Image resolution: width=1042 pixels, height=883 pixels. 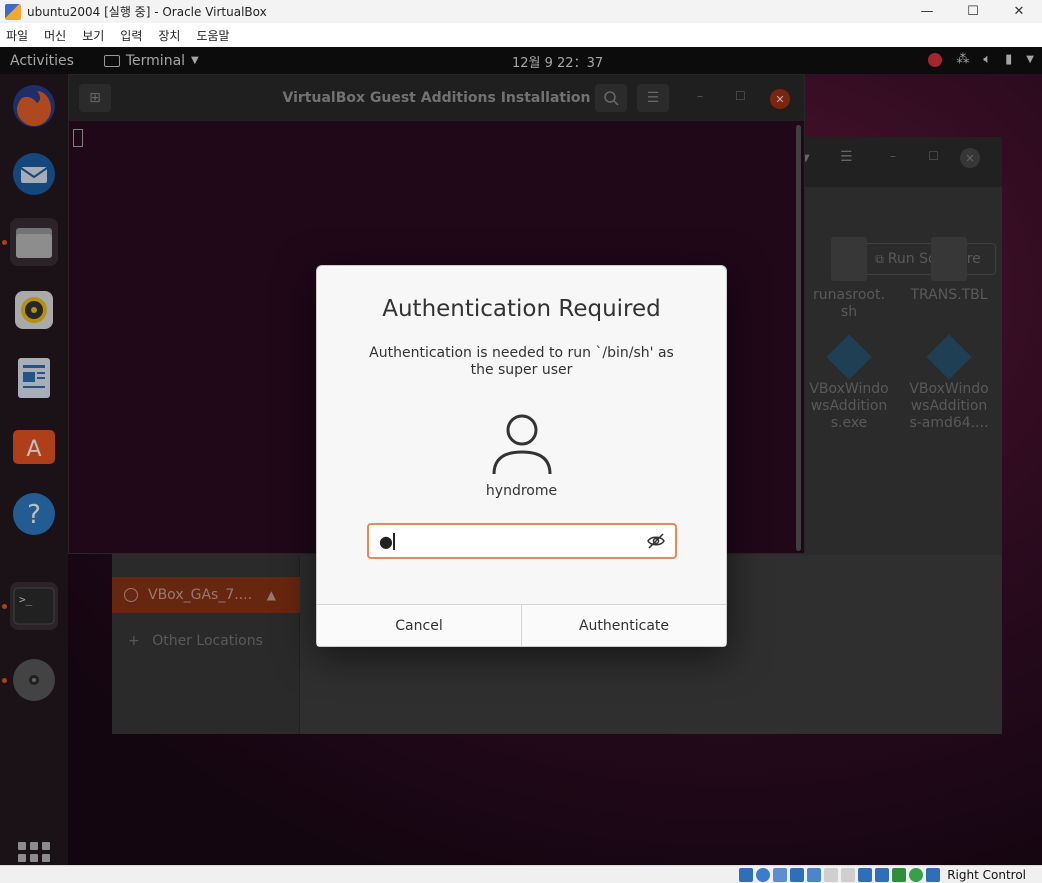 What do you see at coordinates (916, 874) in the screenshot?
I see `mouse-integration-icon` at bounding box center [916, 874].